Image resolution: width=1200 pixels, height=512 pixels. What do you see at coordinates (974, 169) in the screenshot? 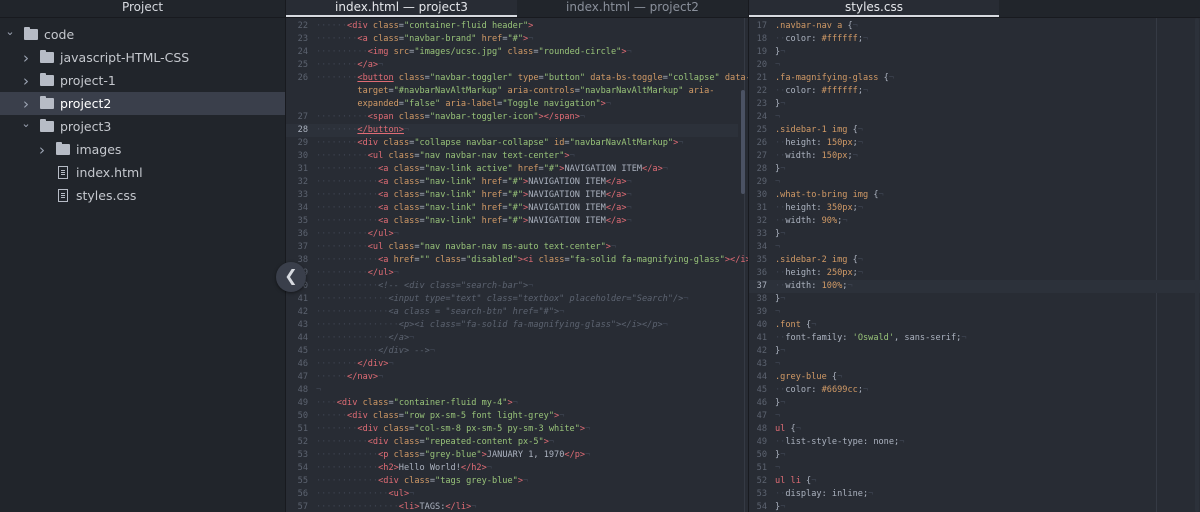
I see `code-line: 28}¬` at bounding box center [974, 169].